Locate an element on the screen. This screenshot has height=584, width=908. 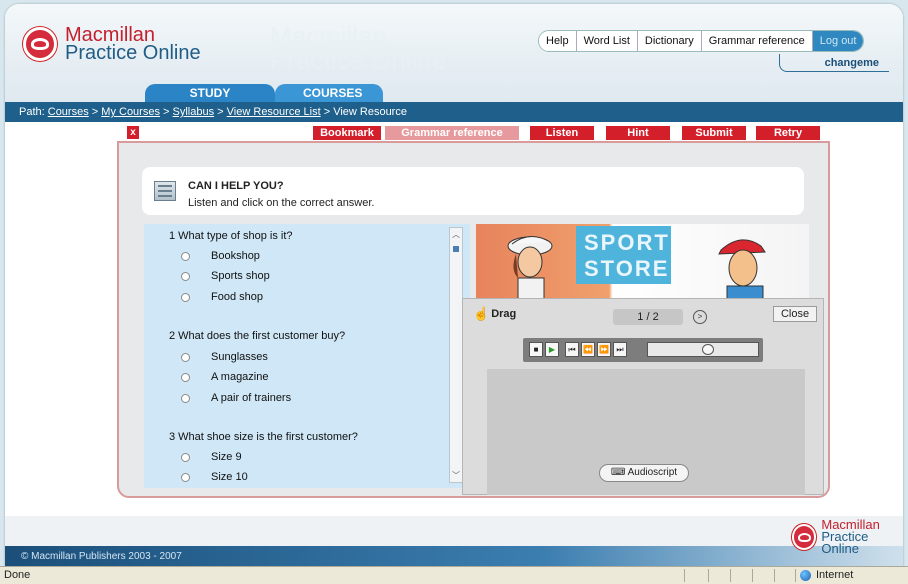
scroll-up-icon: ︿ is located at coordinates (456, 234).